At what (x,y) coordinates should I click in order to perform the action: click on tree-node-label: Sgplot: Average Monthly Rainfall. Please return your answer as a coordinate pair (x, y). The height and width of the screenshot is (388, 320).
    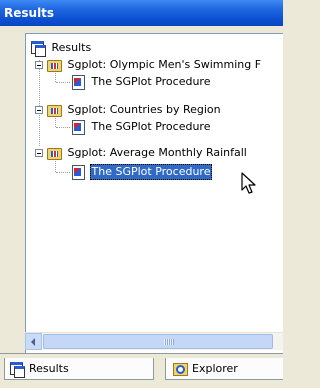
    Looking at the image, I should click on (157, 152).